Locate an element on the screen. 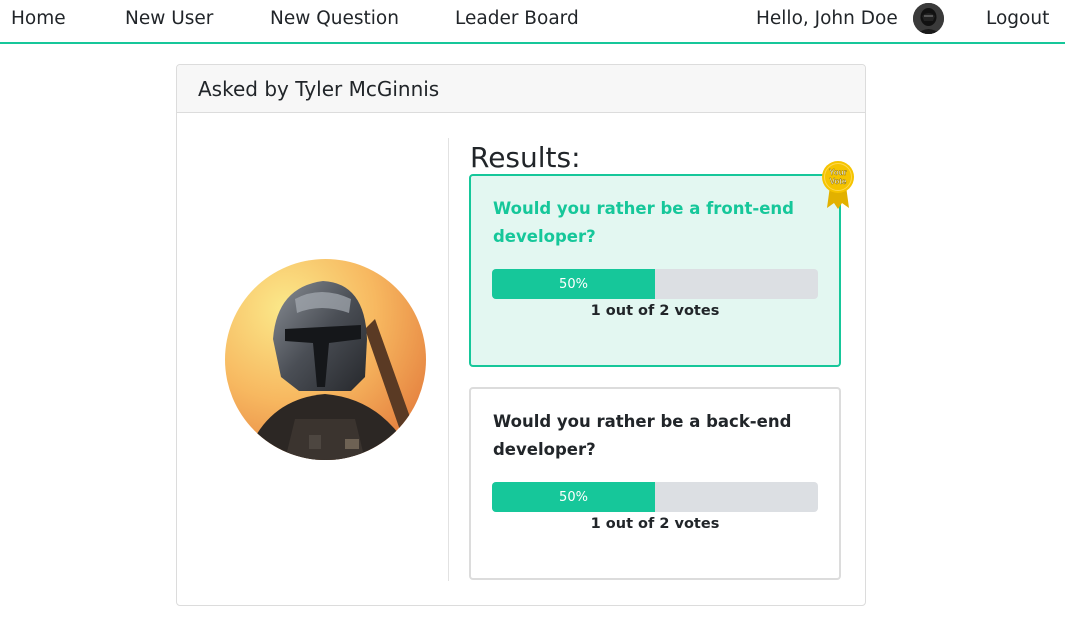 This screenshot has height=626, width=1065. ribbon-badge-icon: Your Vote is located at coordinates (838, 185).